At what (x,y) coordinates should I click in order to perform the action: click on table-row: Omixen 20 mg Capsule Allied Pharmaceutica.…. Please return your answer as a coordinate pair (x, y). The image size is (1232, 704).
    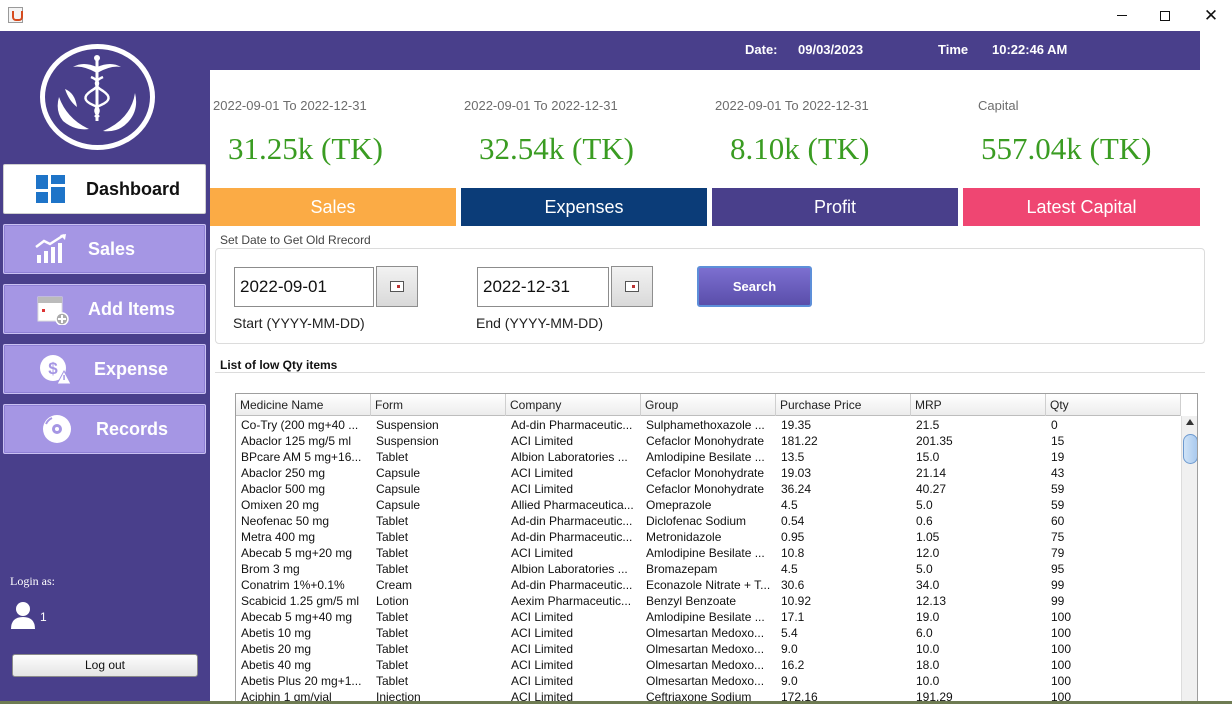
    Looking at the image, I should click on (708, 505).